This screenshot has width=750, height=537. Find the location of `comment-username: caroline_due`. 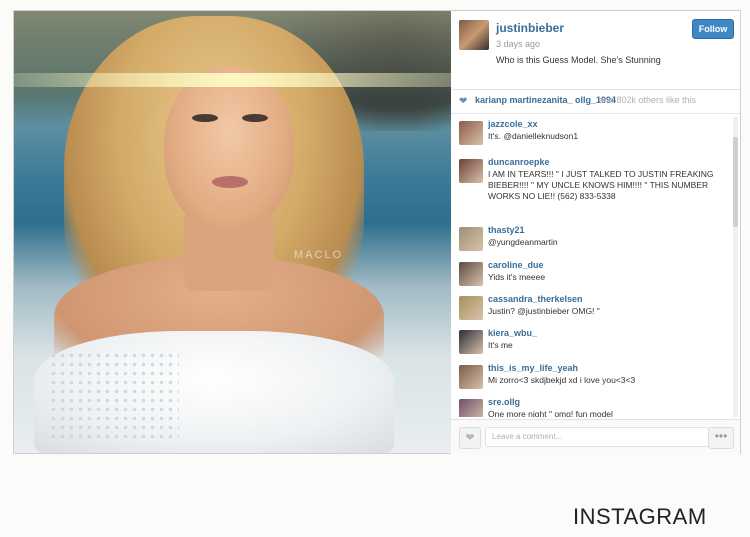

comment-username: caroline_due is located at coordinates (516, 265).